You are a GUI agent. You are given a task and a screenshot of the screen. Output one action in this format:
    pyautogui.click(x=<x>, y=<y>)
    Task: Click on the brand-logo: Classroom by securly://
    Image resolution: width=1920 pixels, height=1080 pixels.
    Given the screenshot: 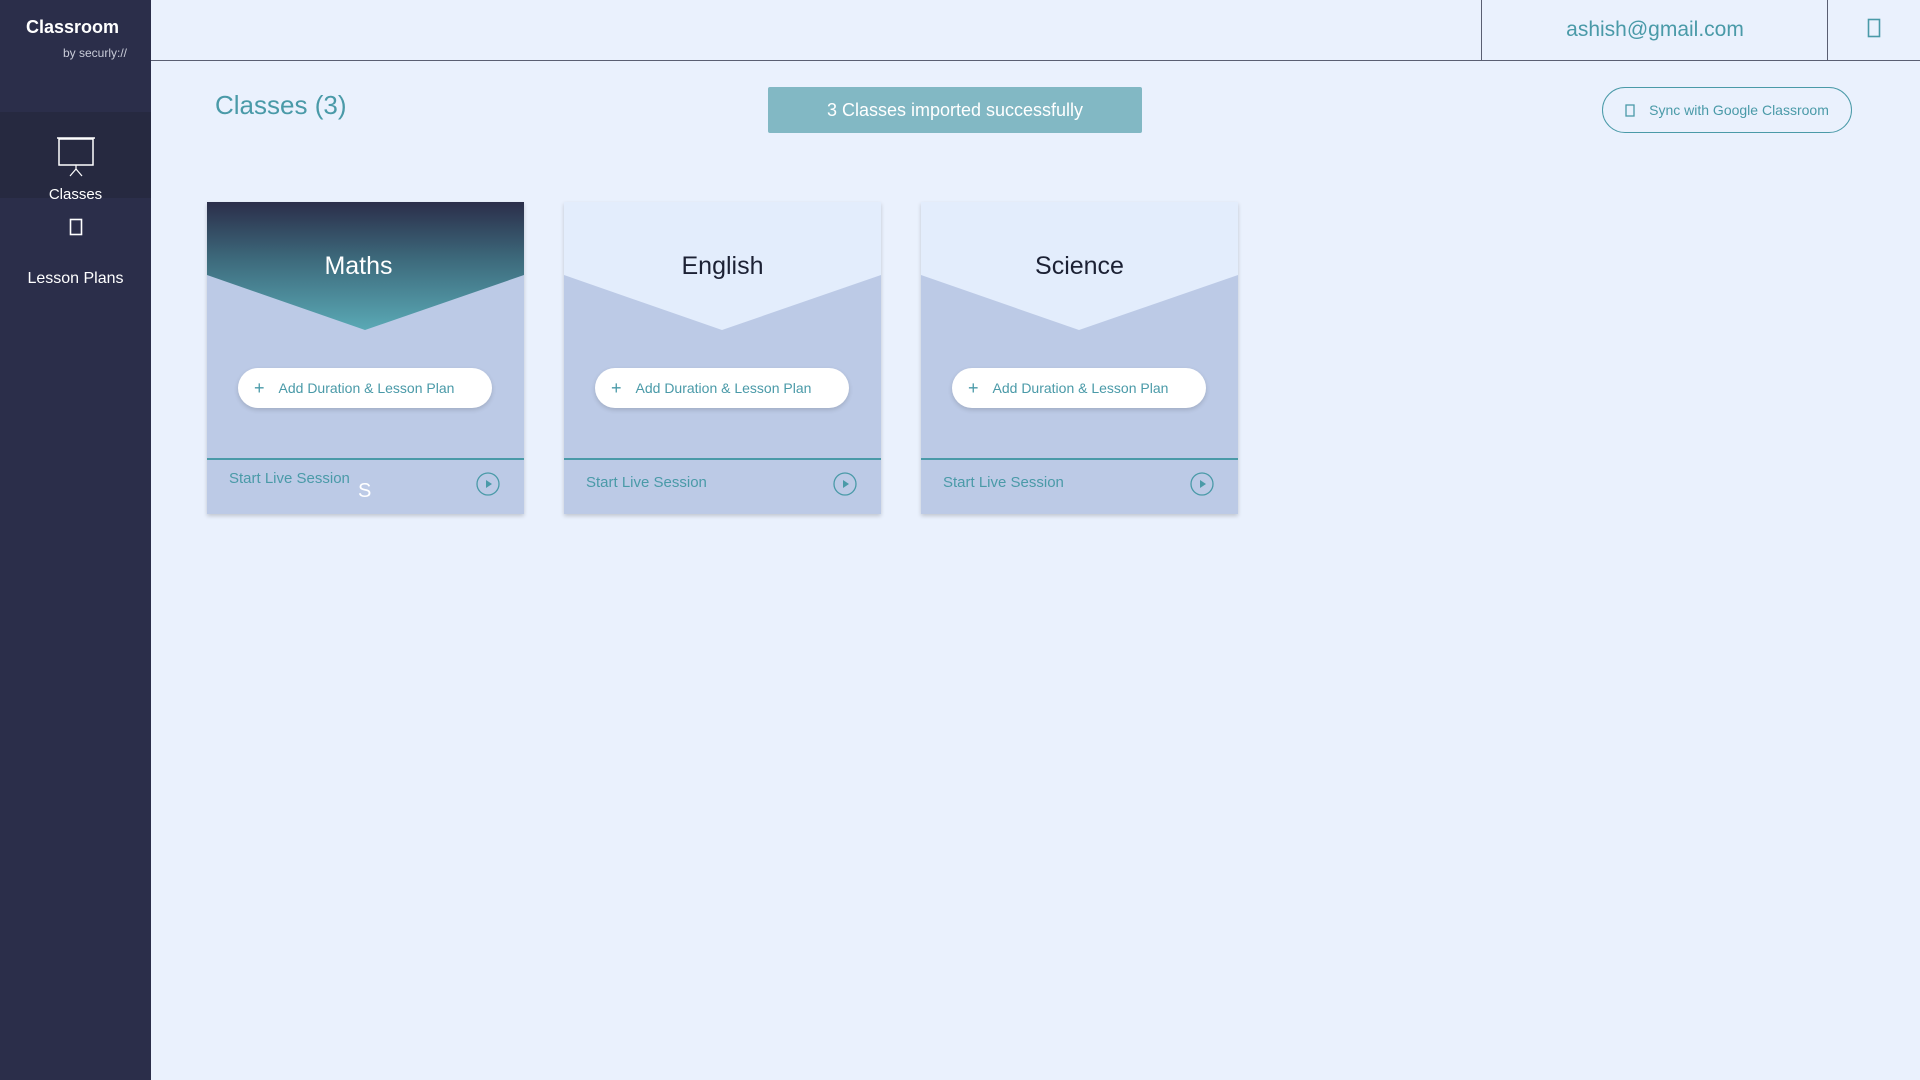 What is the action you would take?
    pyautogui.click(x=75, y=56)
    